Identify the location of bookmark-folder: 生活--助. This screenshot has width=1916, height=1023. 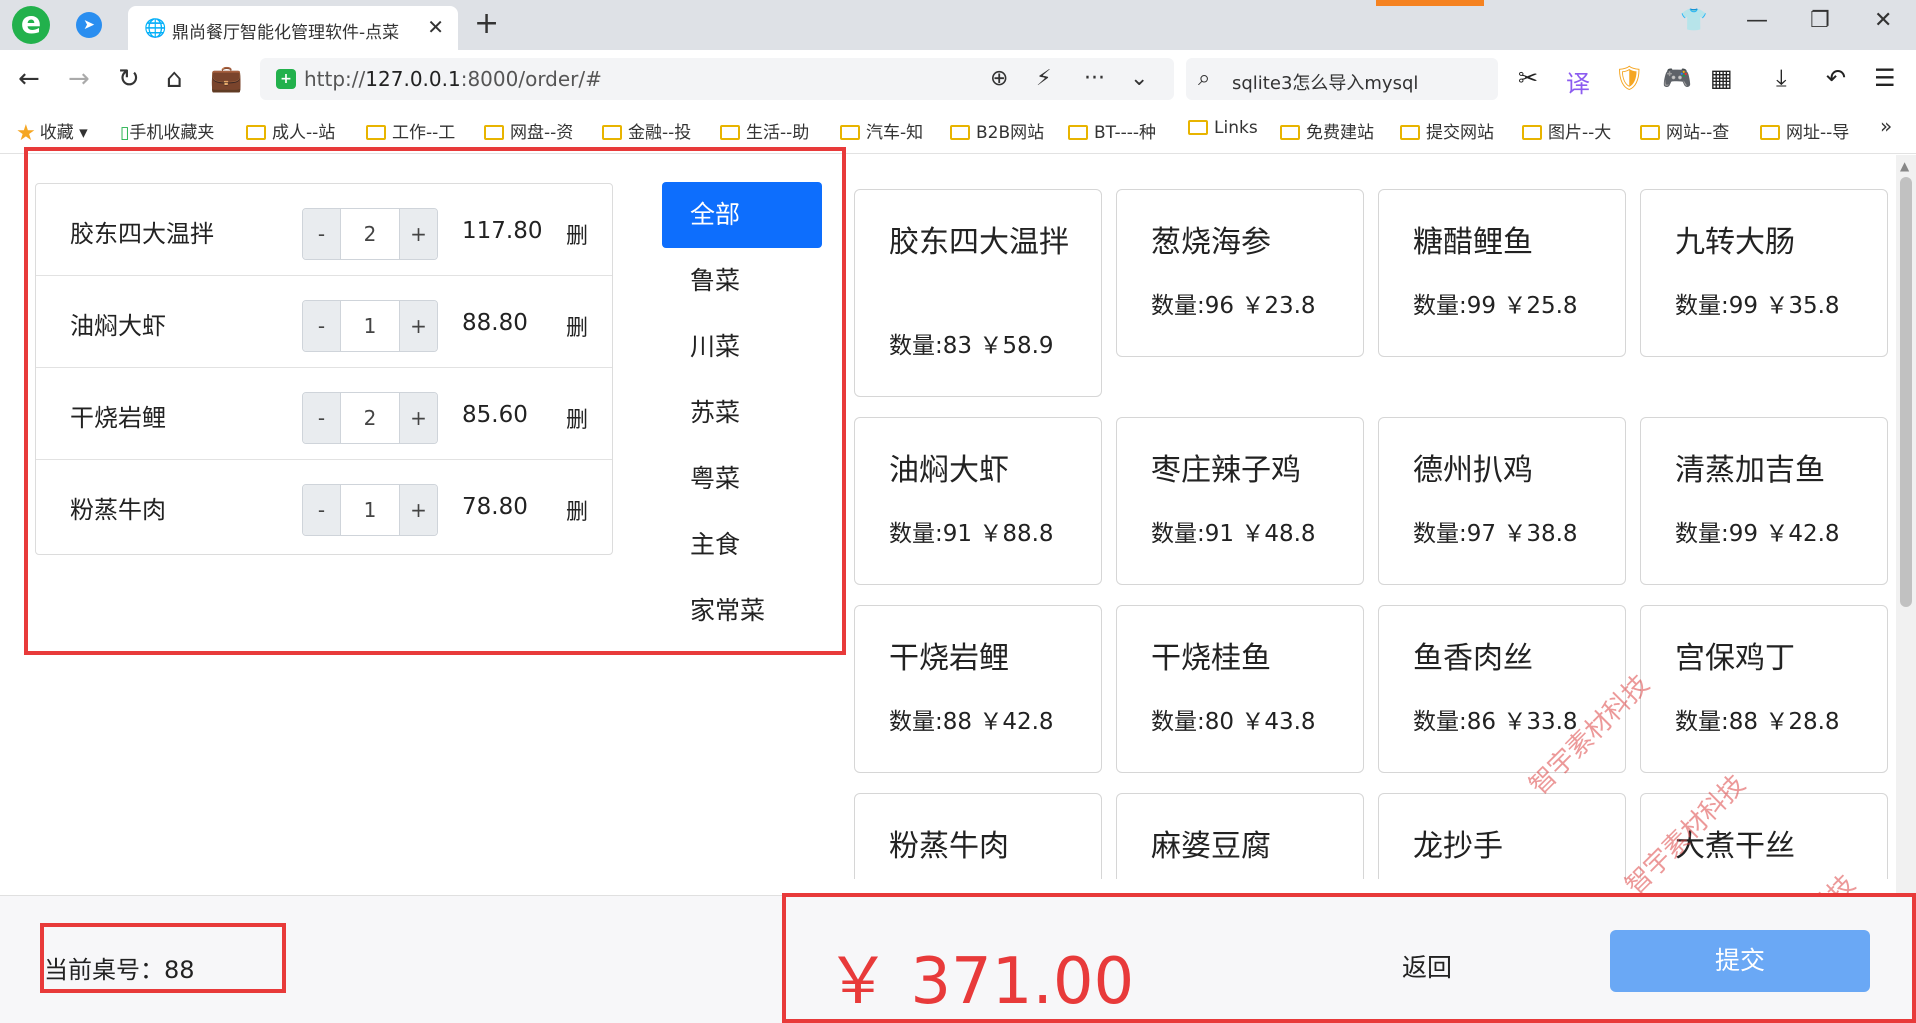
(764, 130).